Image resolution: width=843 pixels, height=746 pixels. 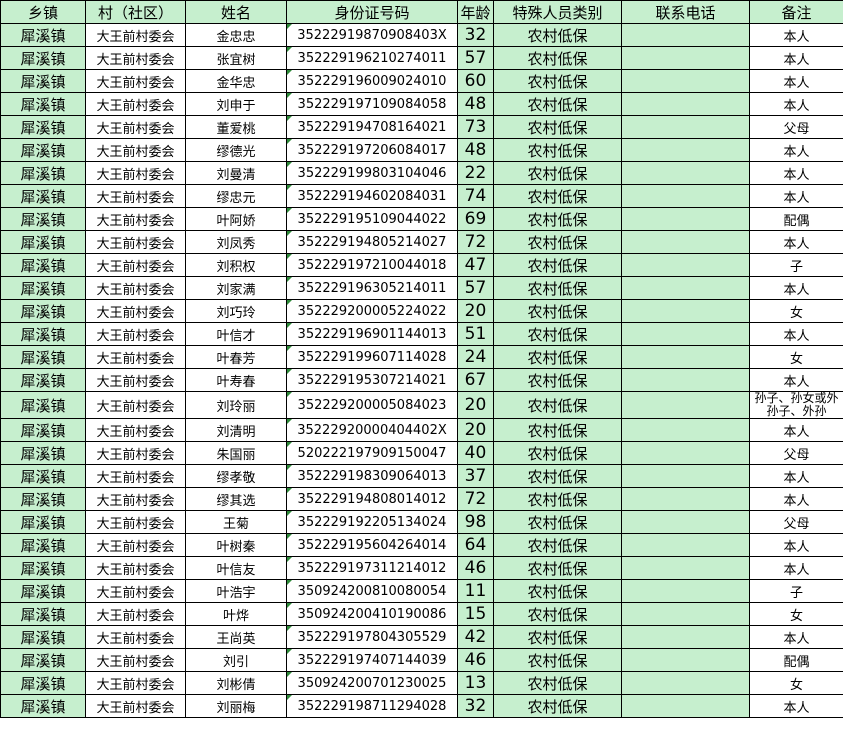 I want to click on cell-name: 刘家满, so click(x=236, y=288).